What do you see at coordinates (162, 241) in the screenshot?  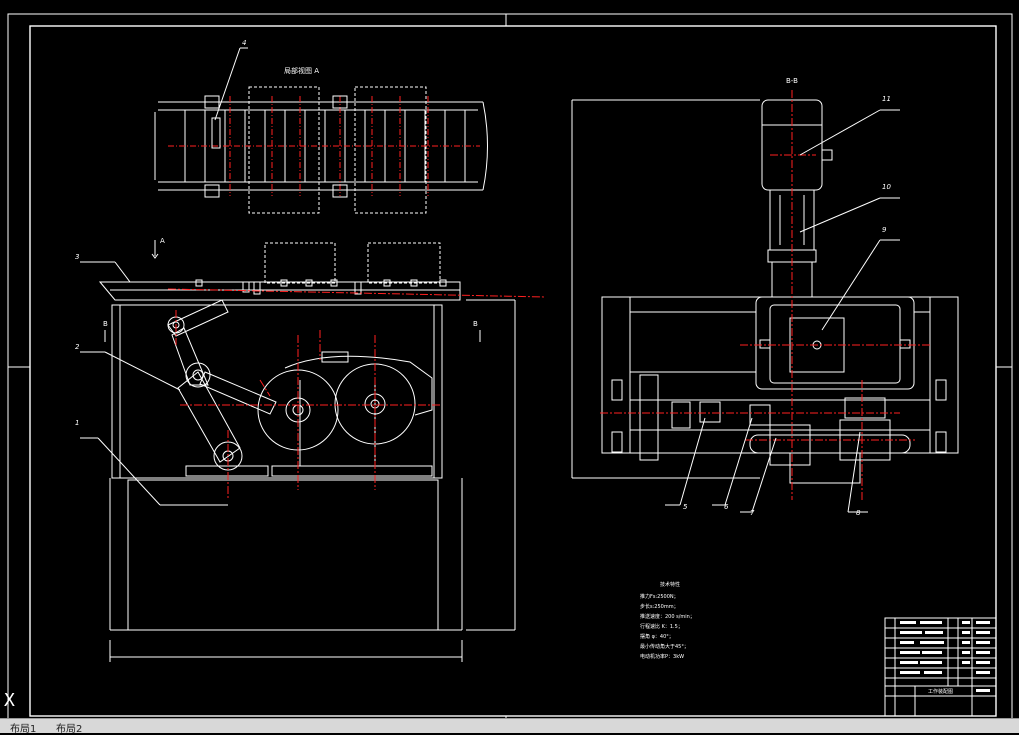 I see `view-arrow-a-label: A` at bounding box center [162, 241].